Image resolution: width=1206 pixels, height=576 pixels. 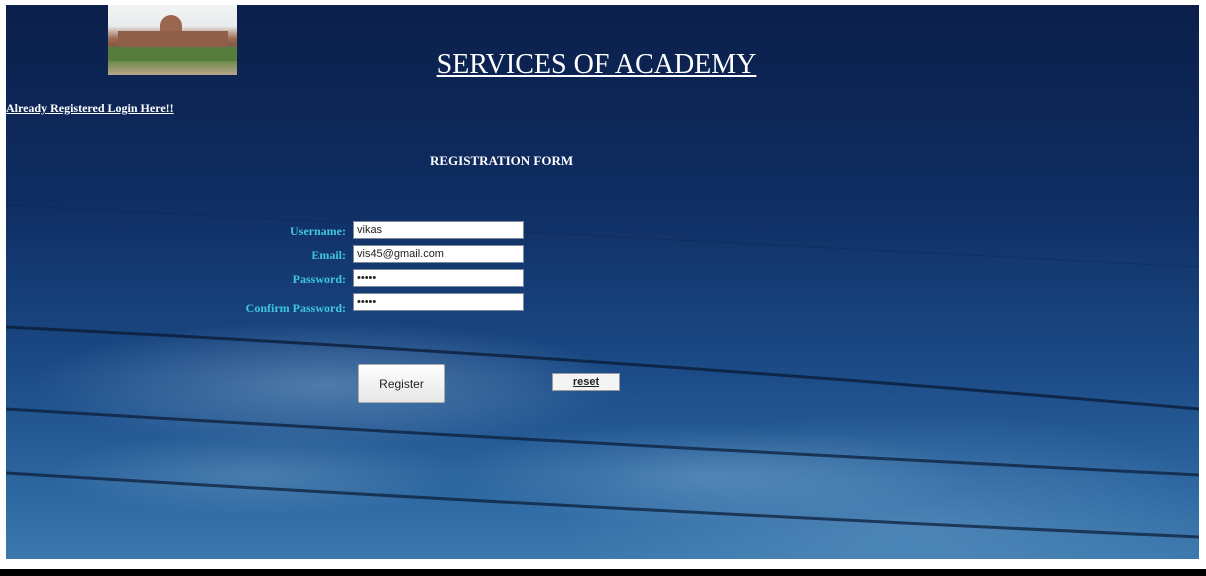 I want to click on login-link: Already Registered Login Here!!, so click(x=90, y=108).